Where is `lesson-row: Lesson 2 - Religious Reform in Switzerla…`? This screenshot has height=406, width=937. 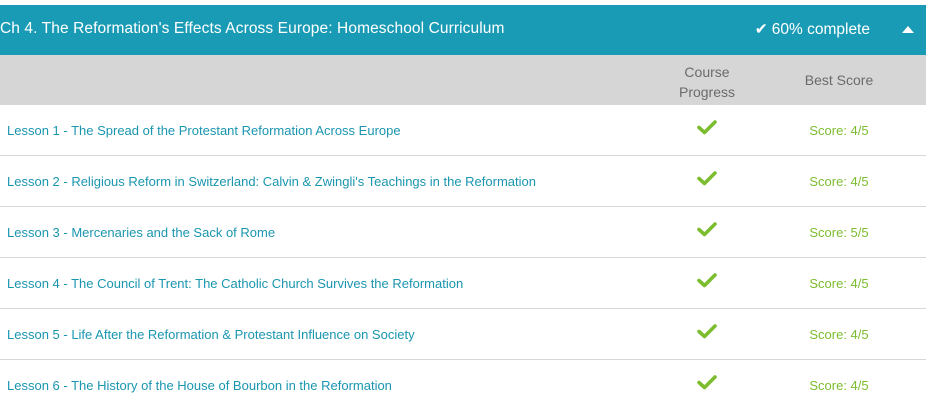 lesson-row: Lesson 2 - Religious Reform in Switzerla… is located at coordinates (463, 181).